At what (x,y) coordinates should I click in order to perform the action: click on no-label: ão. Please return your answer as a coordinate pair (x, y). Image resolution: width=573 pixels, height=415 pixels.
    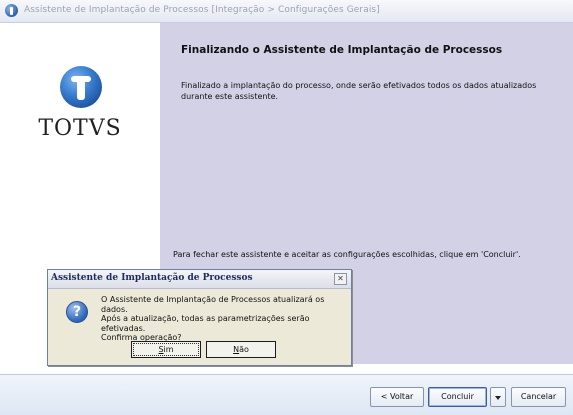
    Looking at the image, I should click on (244, 349).